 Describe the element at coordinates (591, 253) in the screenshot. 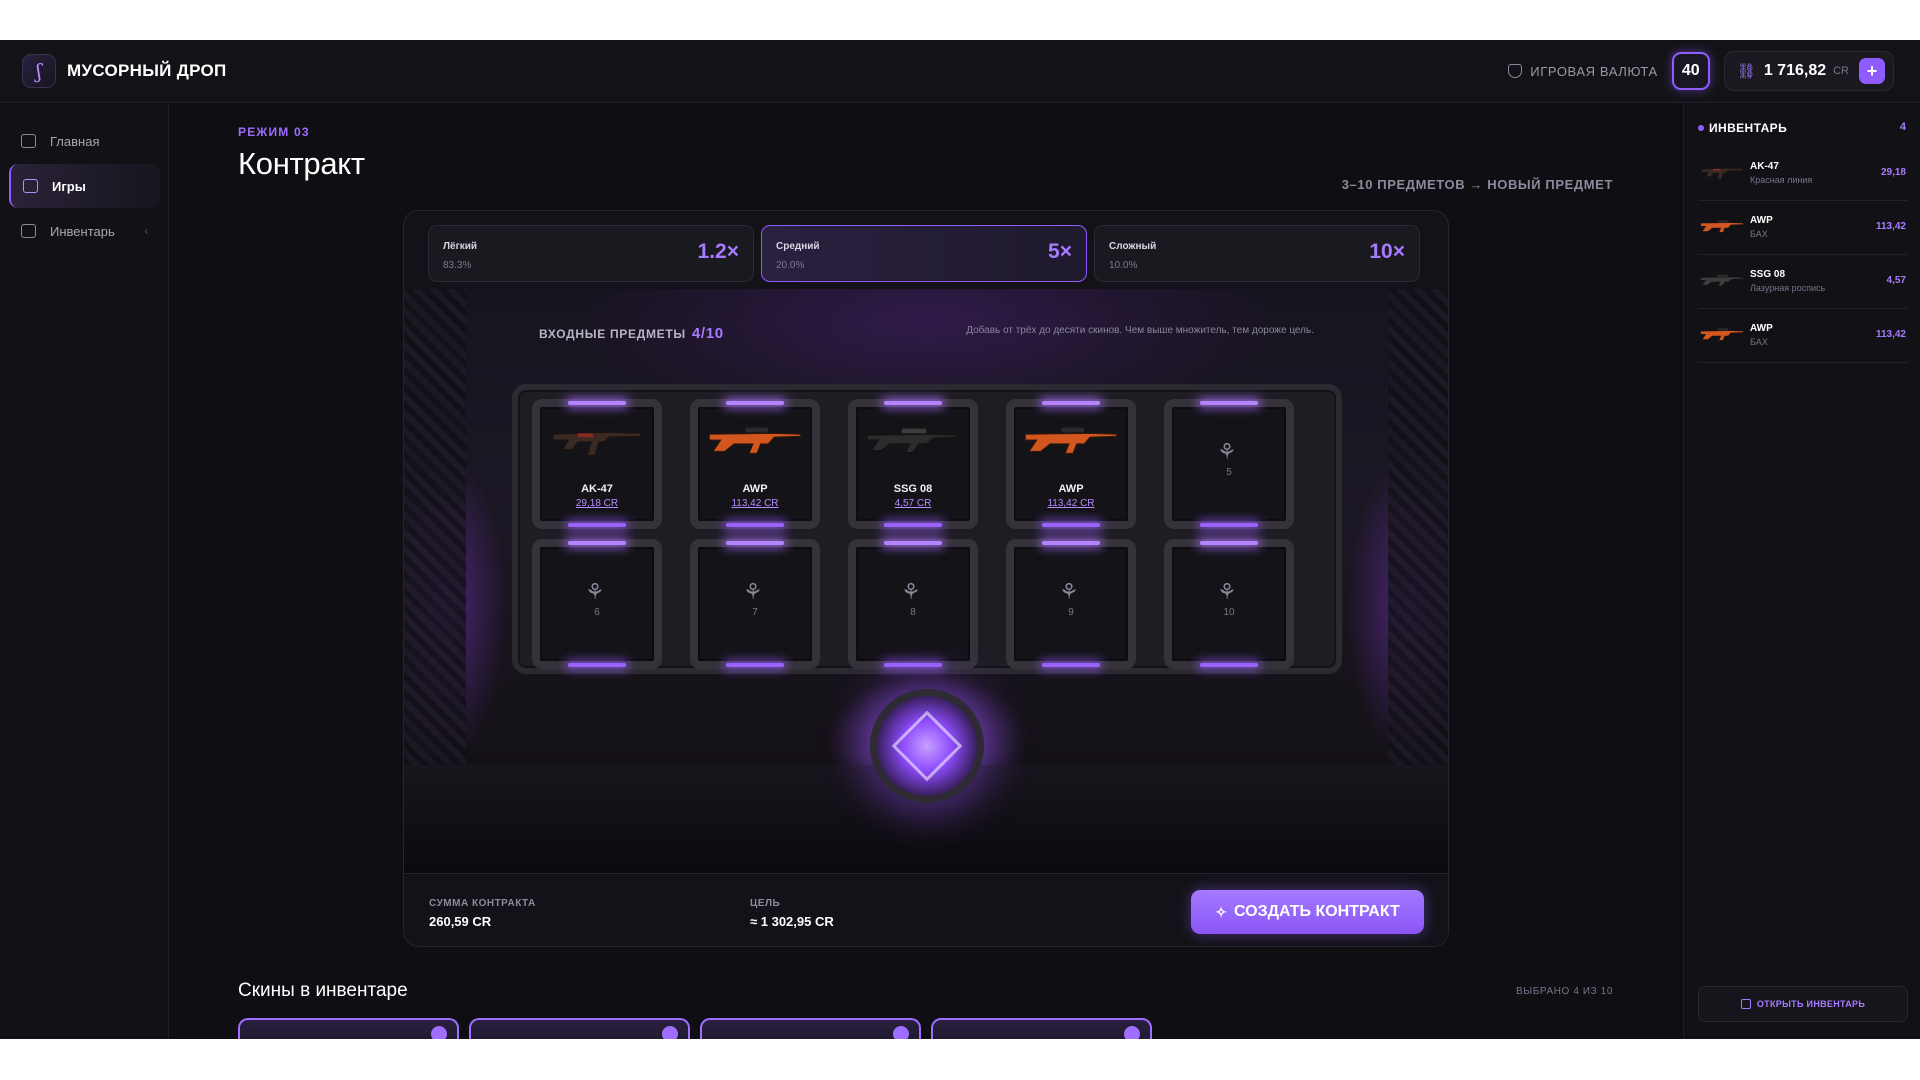

I see `difficulty-easy: Лёгкий 83.3% 1.2×` at that location.